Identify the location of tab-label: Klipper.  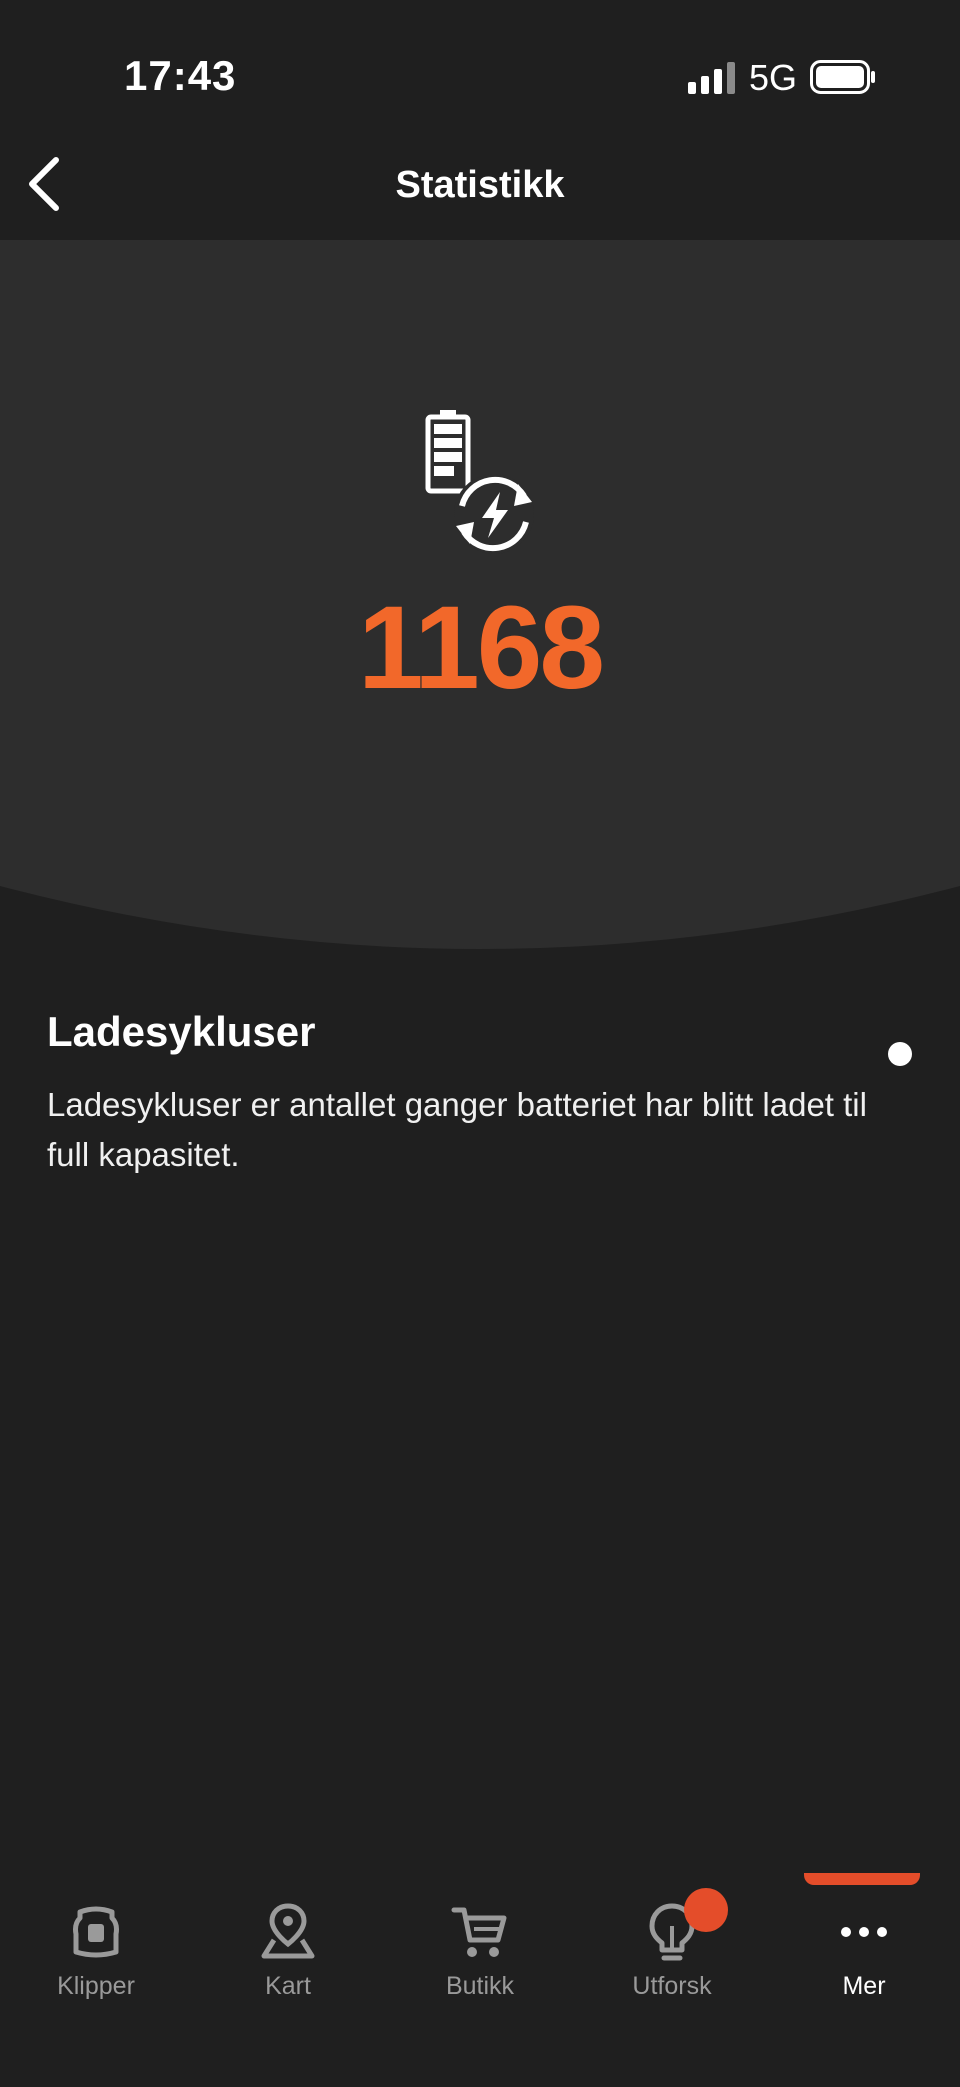
(96, 1986).